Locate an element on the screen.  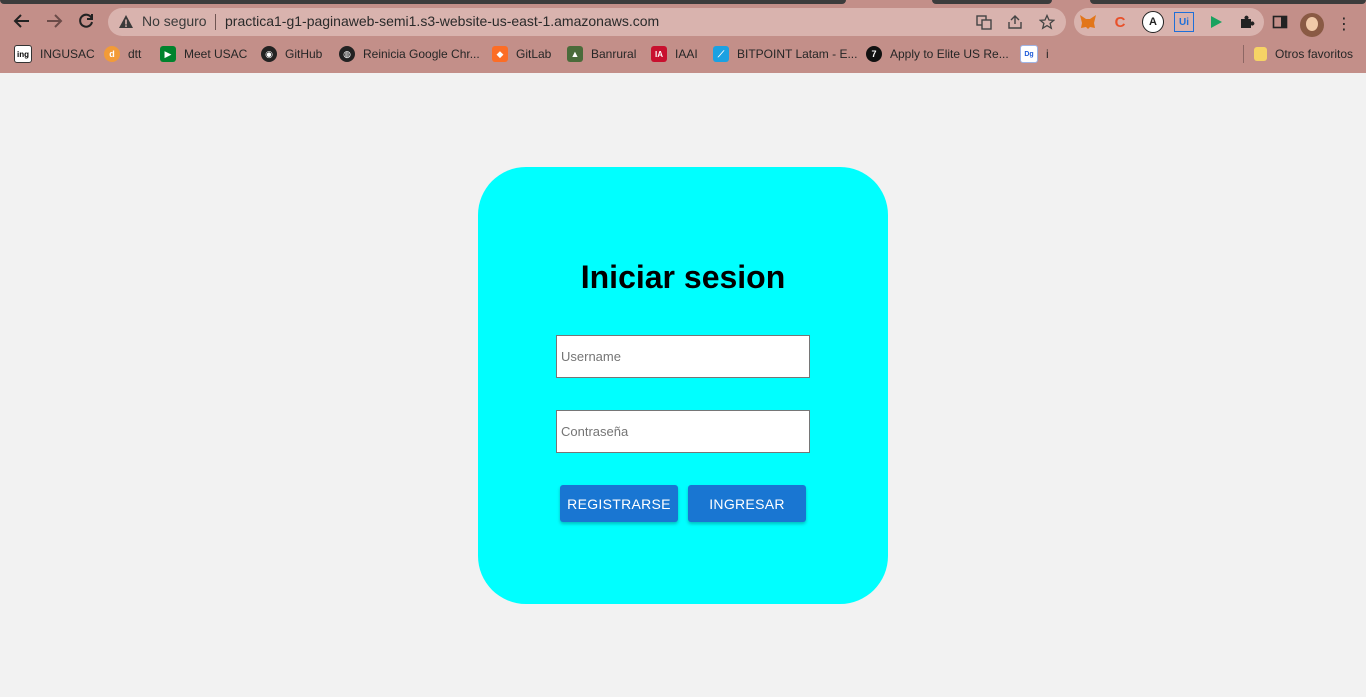
bookmark-label: GitHub is located at coordinates (304, 54).